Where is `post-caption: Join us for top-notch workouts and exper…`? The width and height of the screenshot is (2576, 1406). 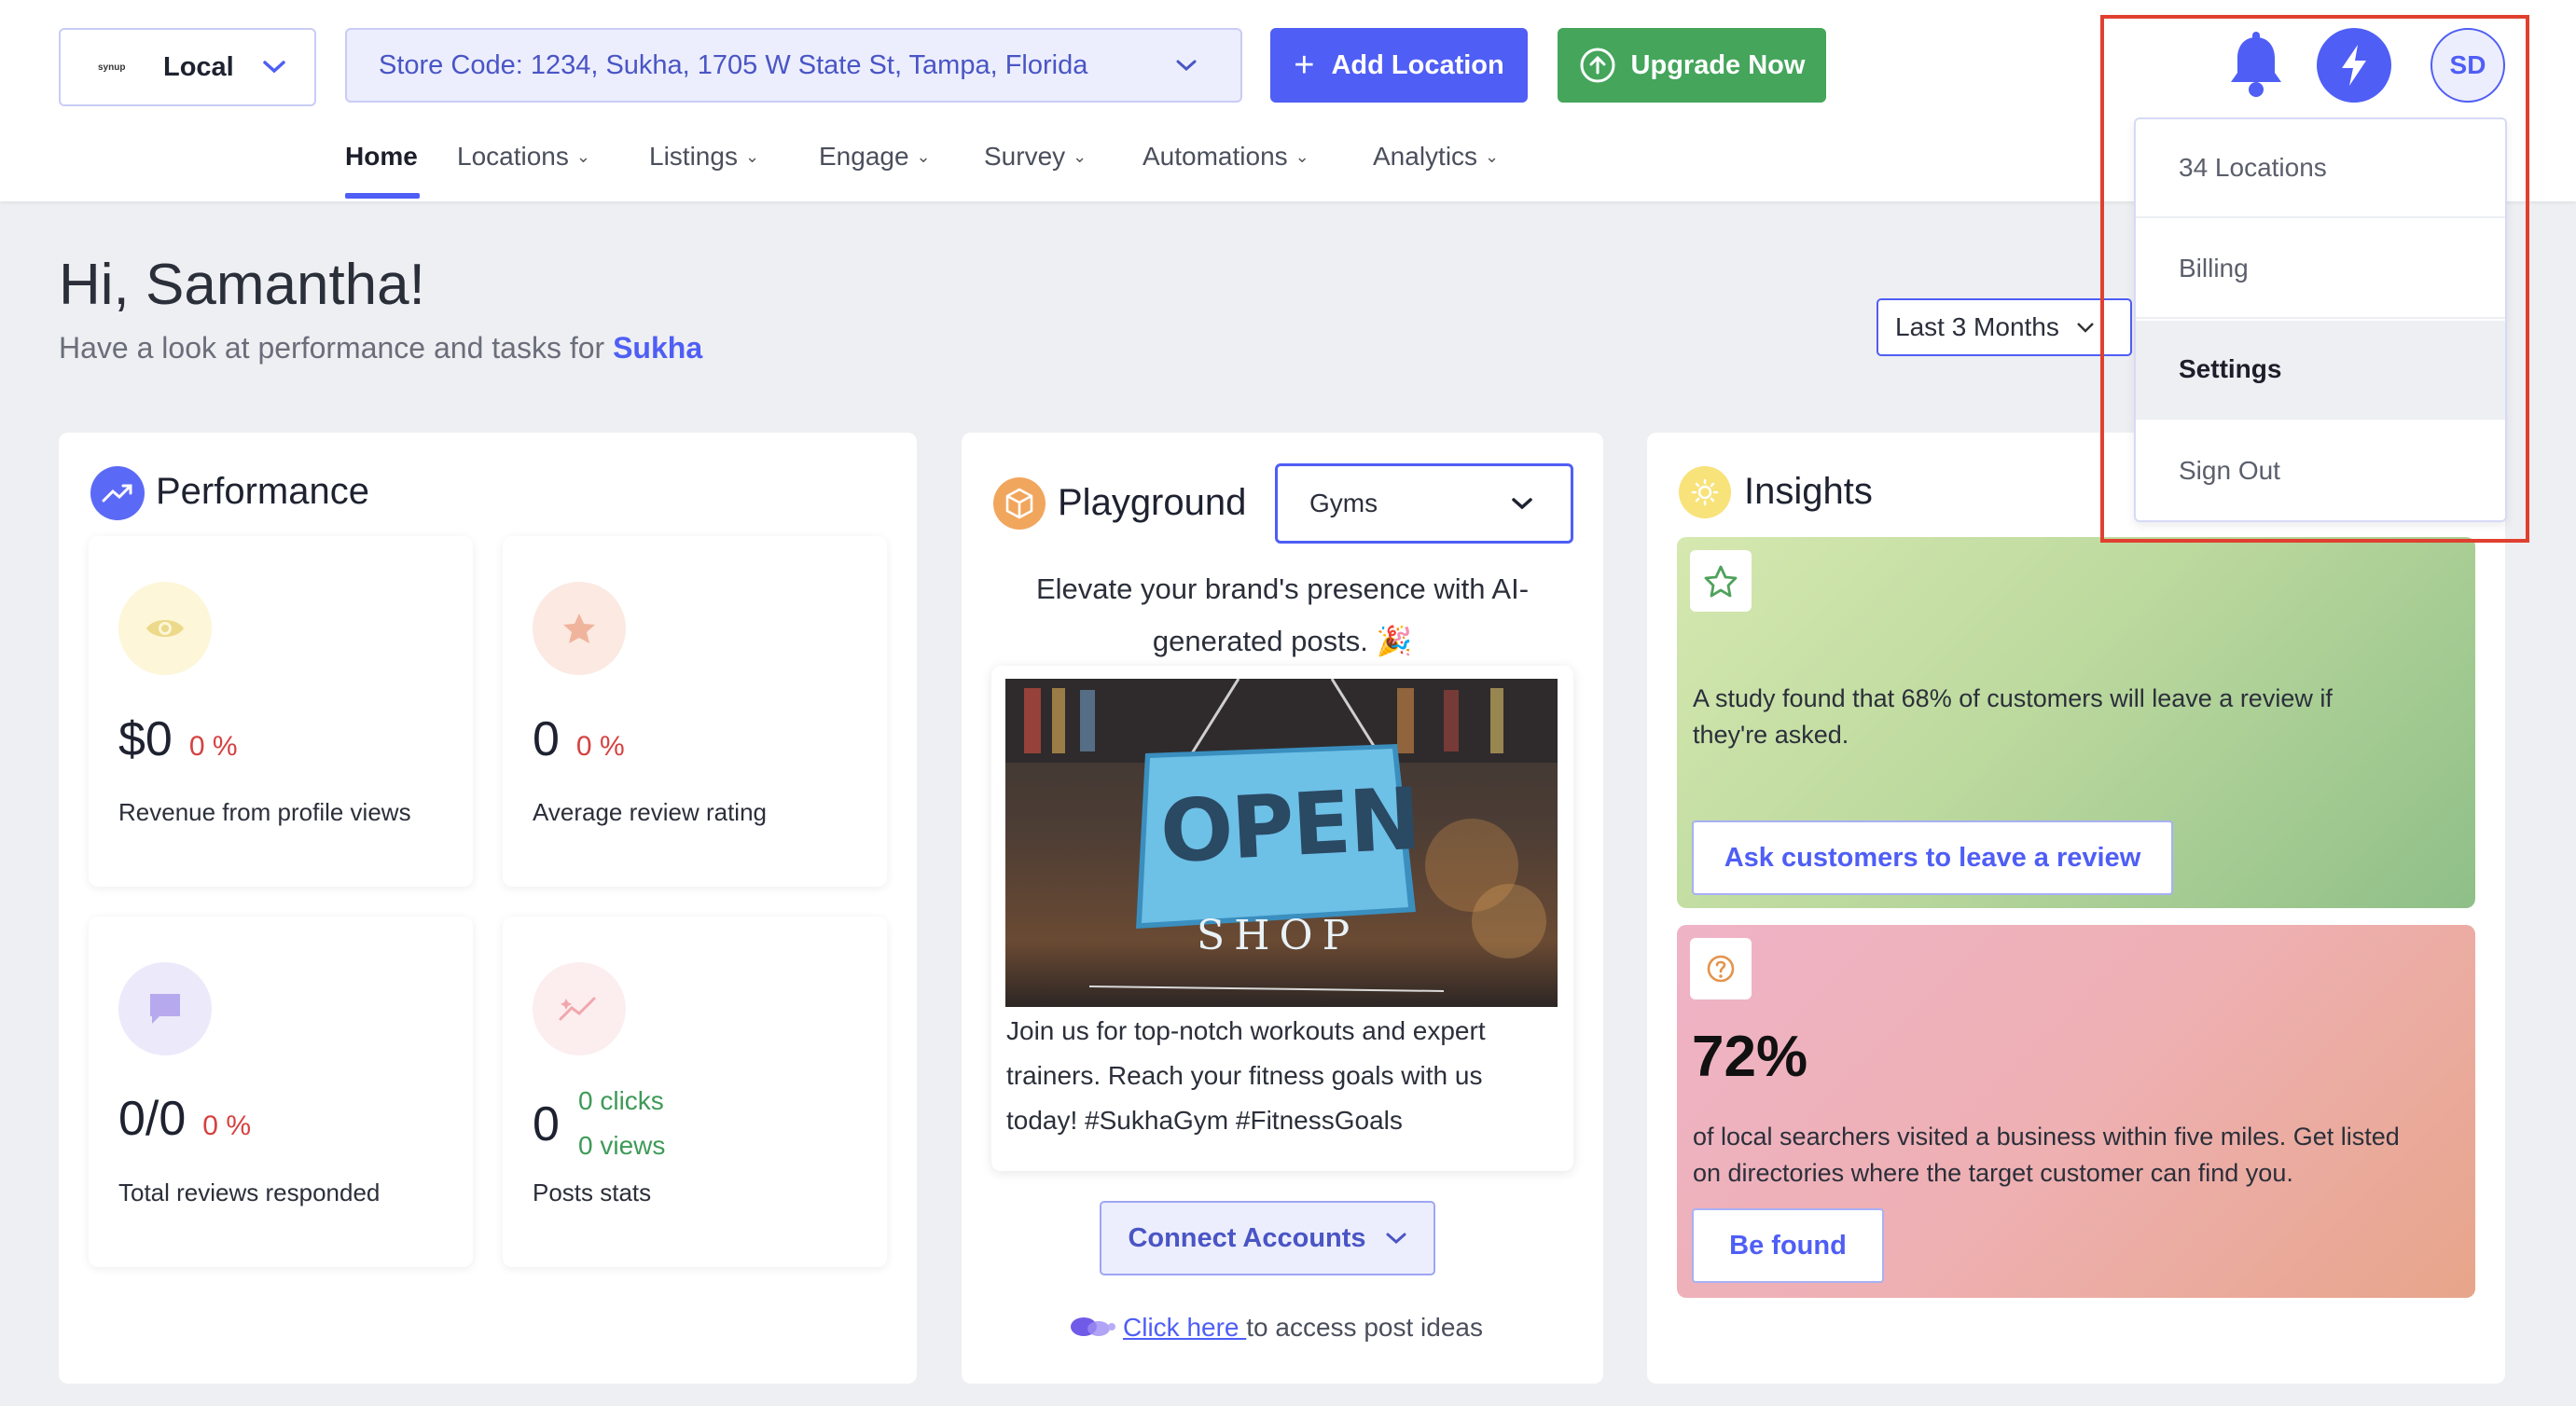
post-caption: Join us for top-notch workouts and exper… is located at coordinates (1246, 1075).